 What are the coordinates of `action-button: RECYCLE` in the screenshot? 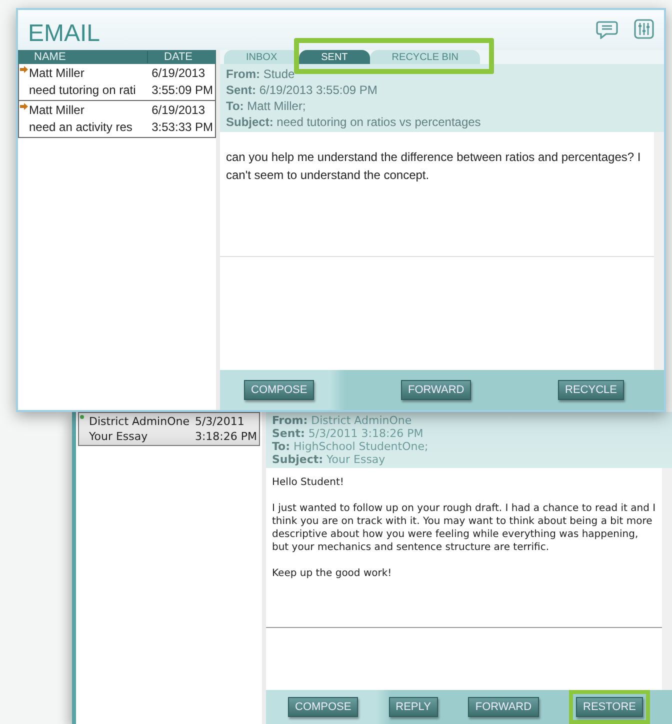 It's located at (591, 390).